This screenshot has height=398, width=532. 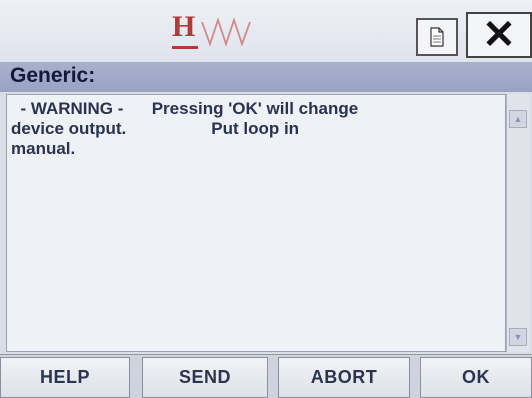 I want to click on message-line-3: manual., so click(x=43, y=148).